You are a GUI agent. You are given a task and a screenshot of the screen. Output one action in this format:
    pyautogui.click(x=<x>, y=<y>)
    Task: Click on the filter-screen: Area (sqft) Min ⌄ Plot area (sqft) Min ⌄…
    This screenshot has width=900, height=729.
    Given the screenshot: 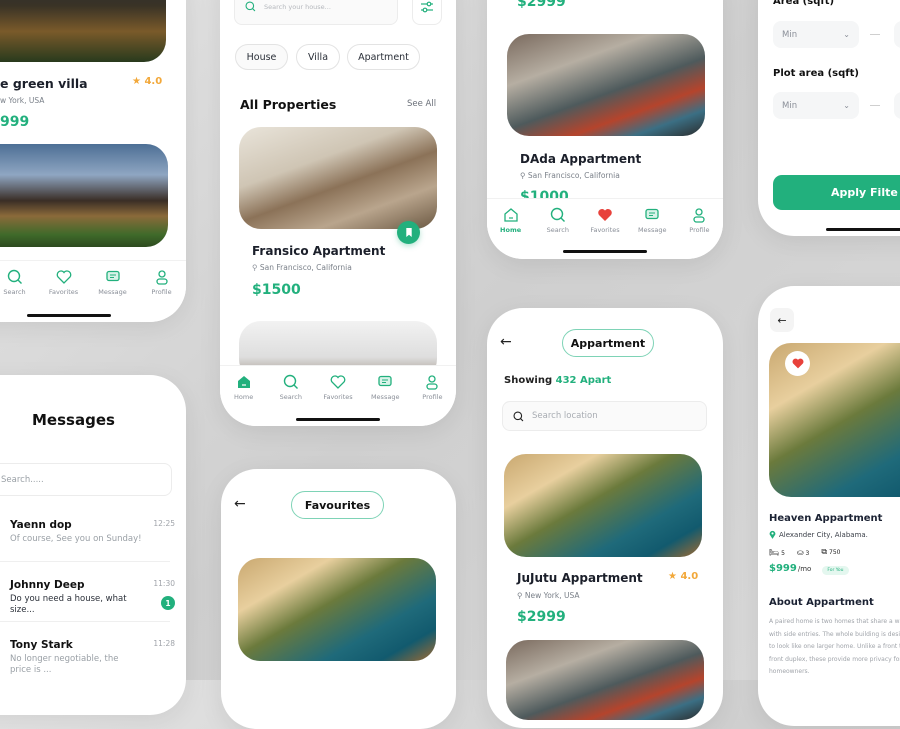 What is the action you would take?
    pyautogui.click(x=829, y=118)
    